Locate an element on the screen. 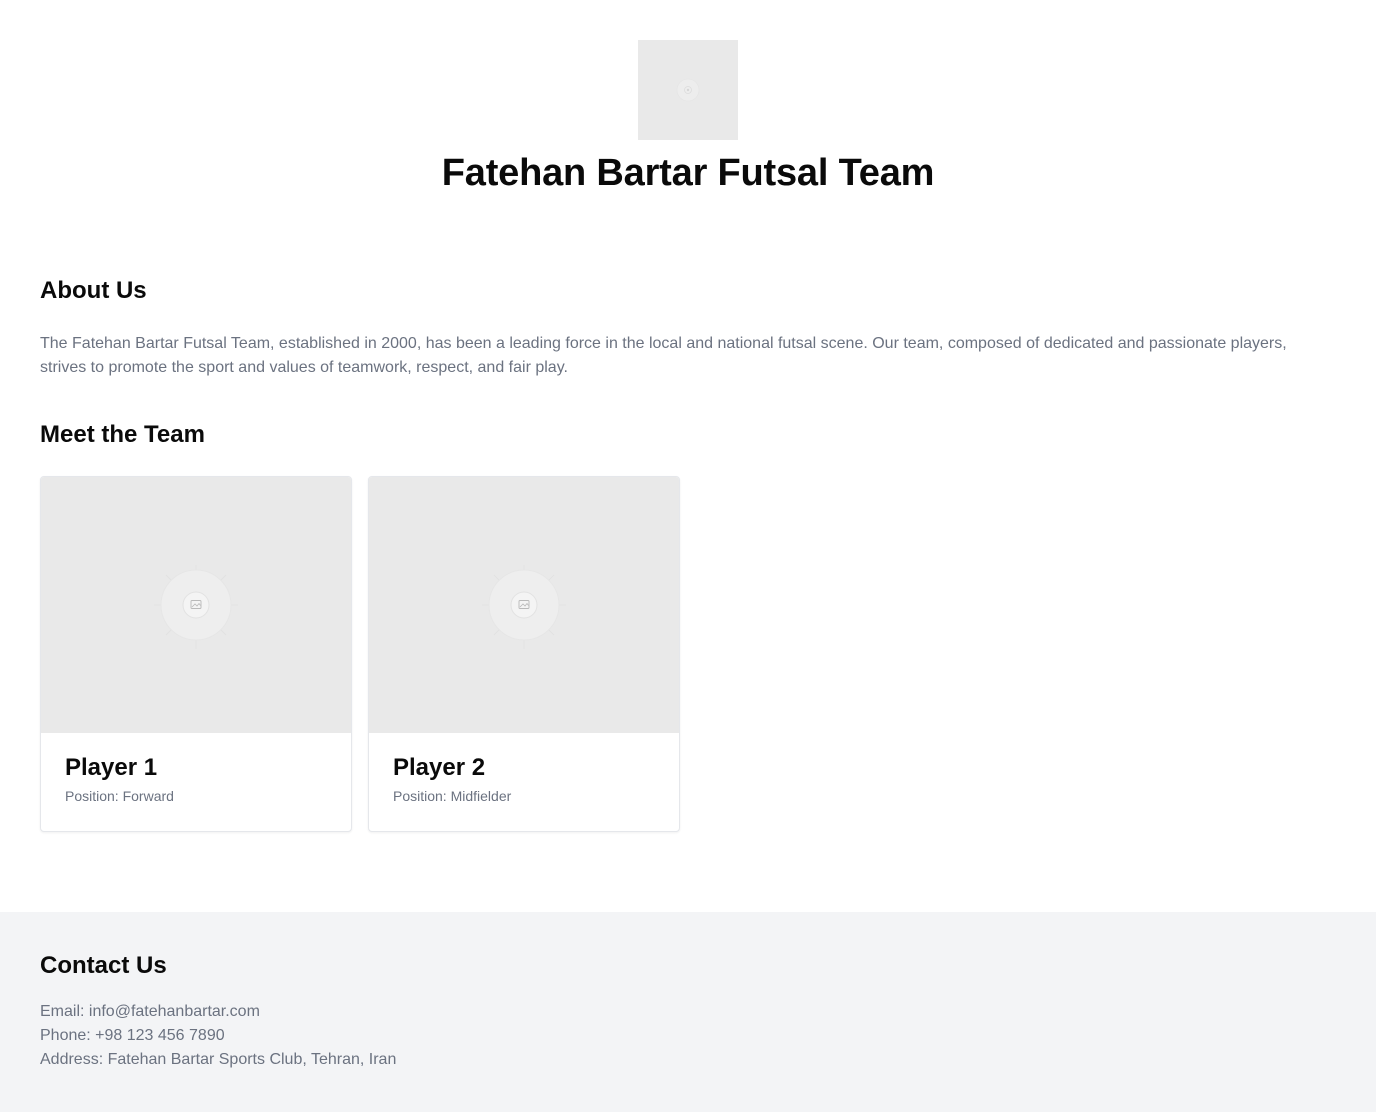  contact-email: Email: info@fatehanbartar.com is located at coordinates (150, 1011).